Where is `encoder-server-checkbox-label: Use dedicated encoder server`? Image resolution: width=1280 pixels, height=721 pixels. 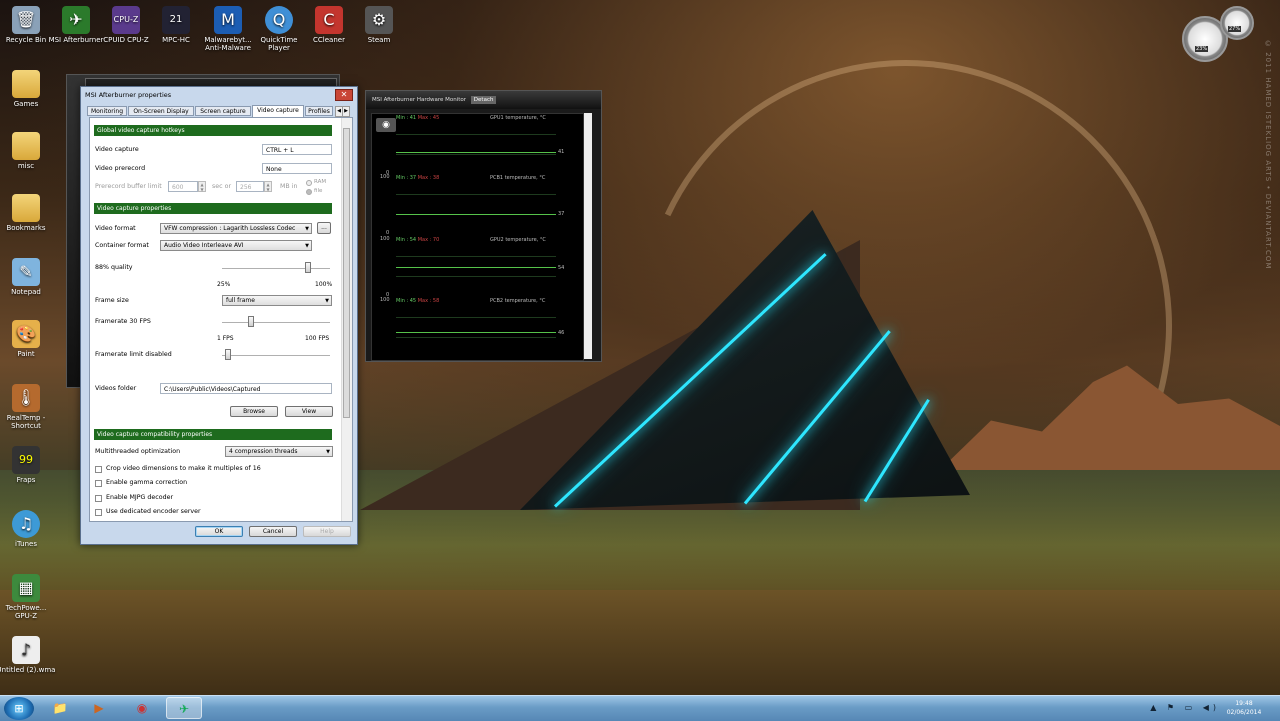 encoder-server-checkbox-label: Use dedicated encoder server is located at coordinates (153, 511).